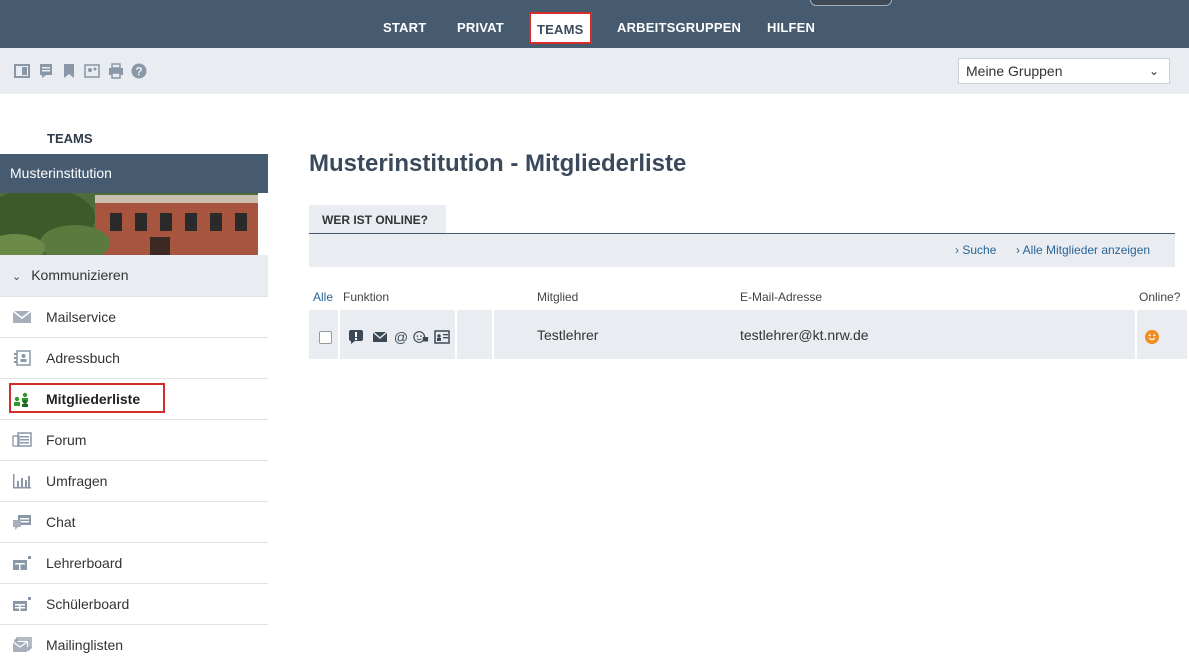 The width and height of the screenshot is (1189, 665). Describe the element at coordinates (325, 337) in the screenshot. I see `row-checkbox` at that location.